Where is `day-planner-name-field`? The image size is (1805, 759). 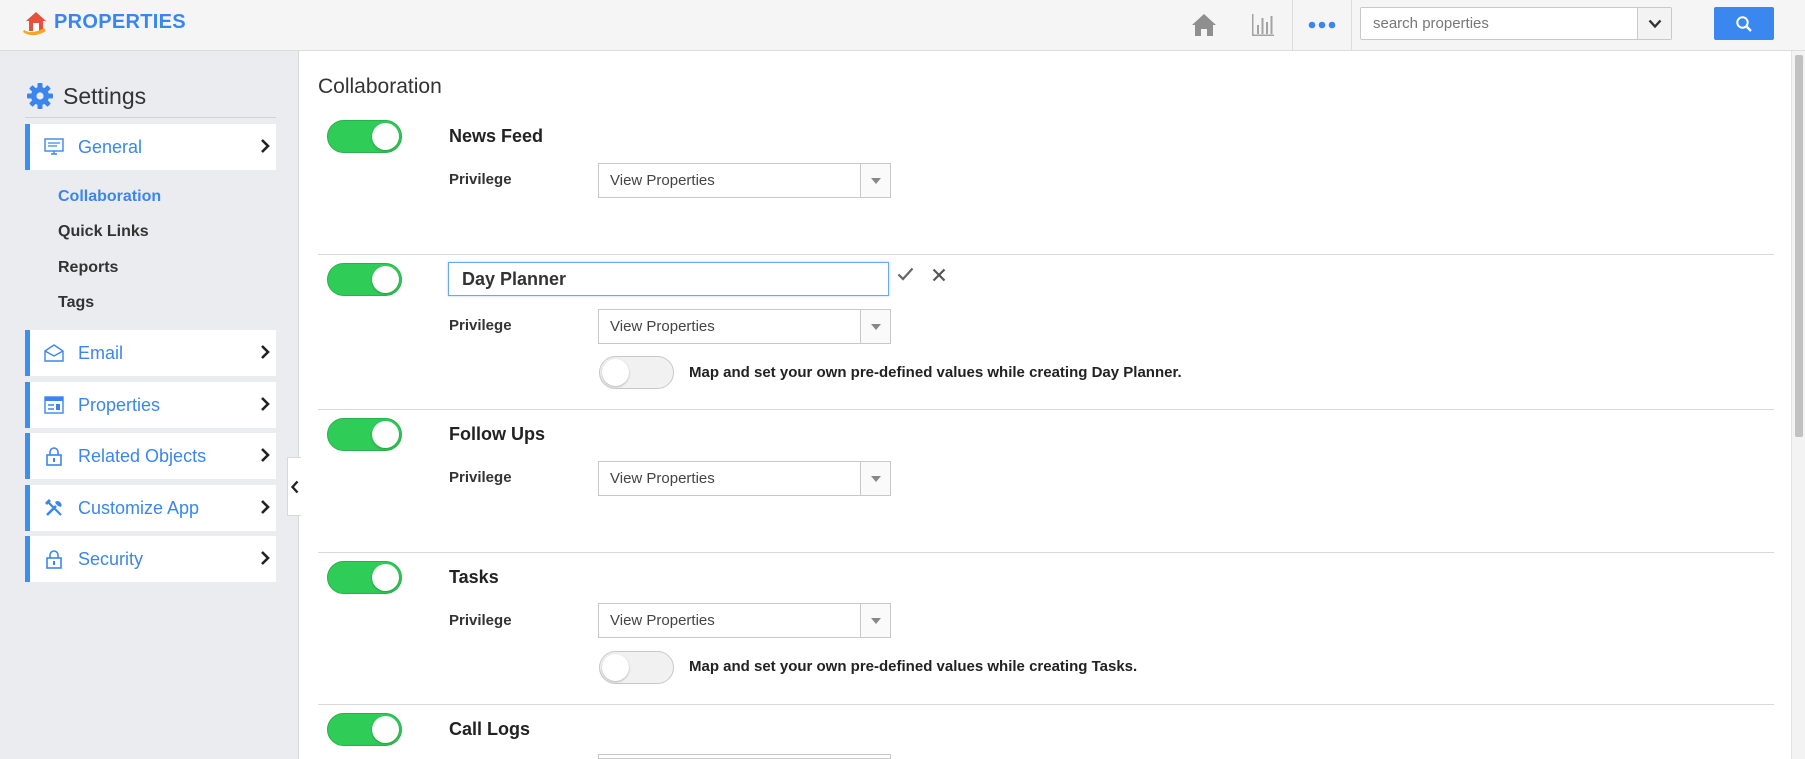 day-planner-name-field is located at coordinates (668, 279).